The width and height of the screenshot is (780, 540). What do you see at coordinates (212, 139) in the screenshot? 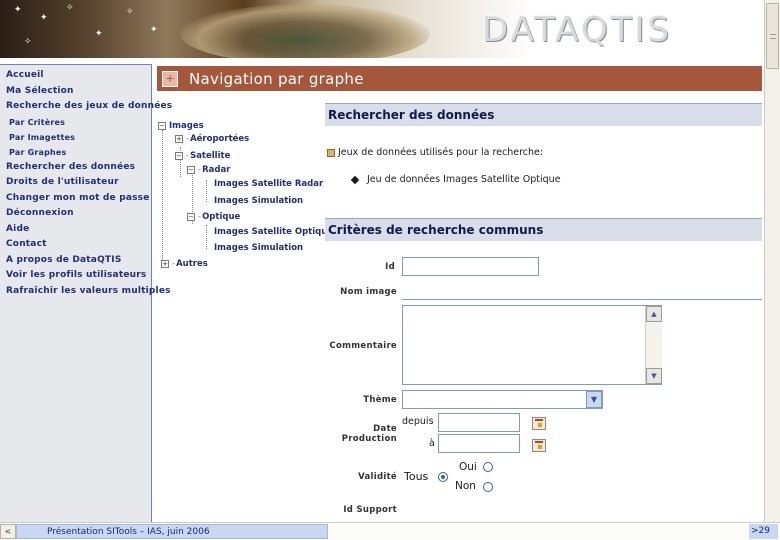
I see `tree-node-aeroportees: + - Aéroportées` at bounding box center [212, 139].